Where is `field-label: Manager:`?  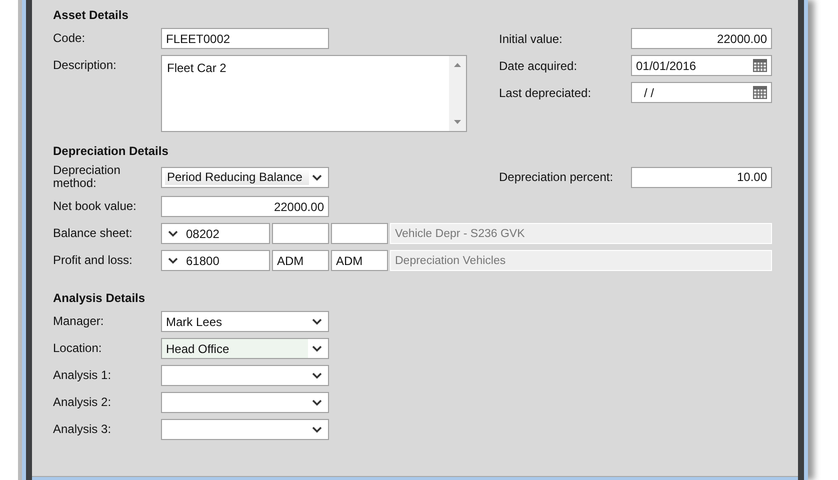
field-label: Manager: is located at coordinates (79, 321).